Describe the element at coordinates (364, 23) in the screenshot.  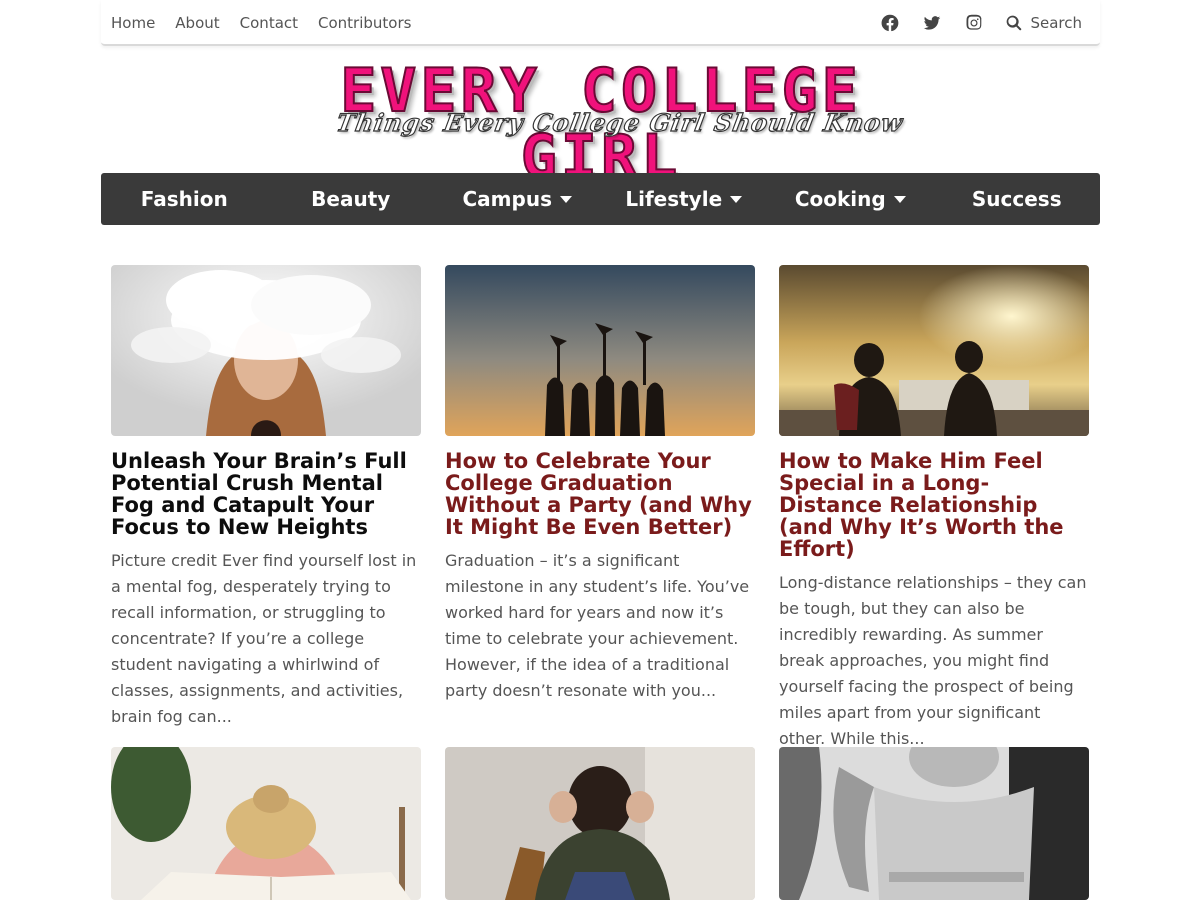
I see `top-nav-contributors: Contributors` at that location.